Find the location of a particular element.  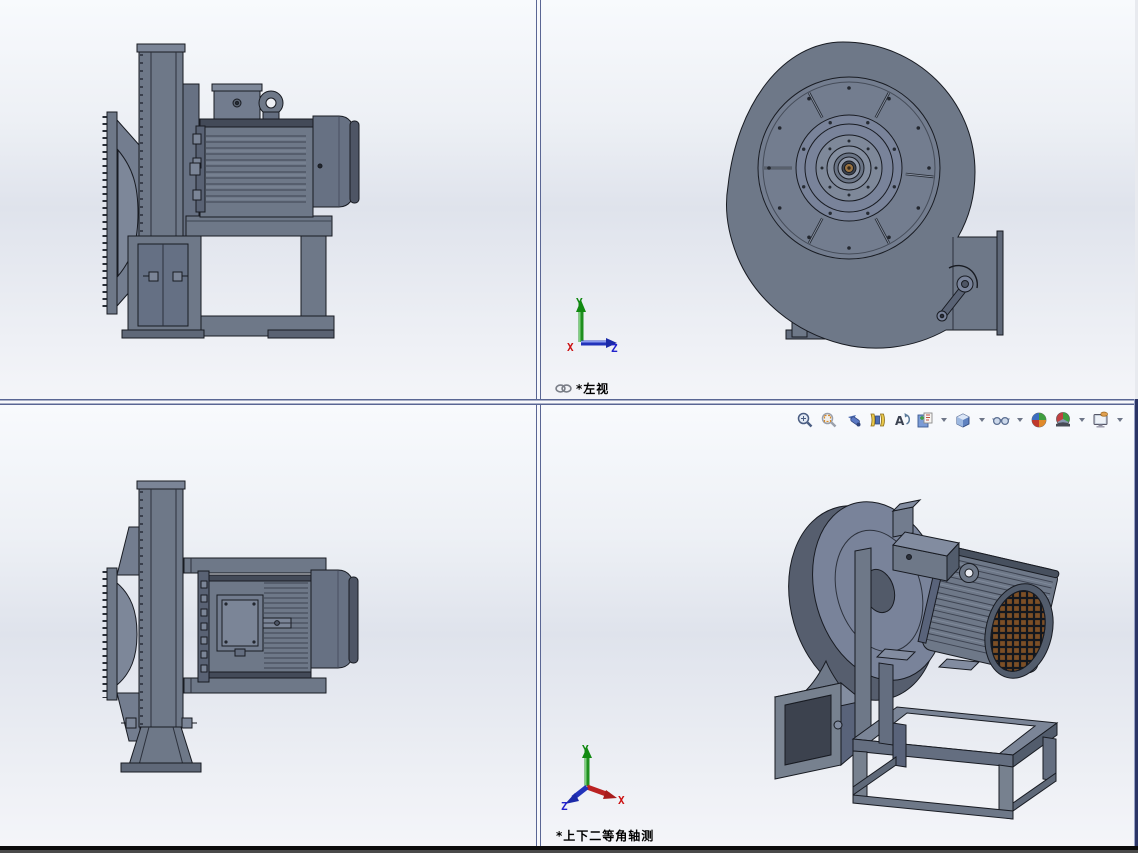

viewport-label-bottom-right: *上下二等角轴测 is located at coordinates (605, 835).